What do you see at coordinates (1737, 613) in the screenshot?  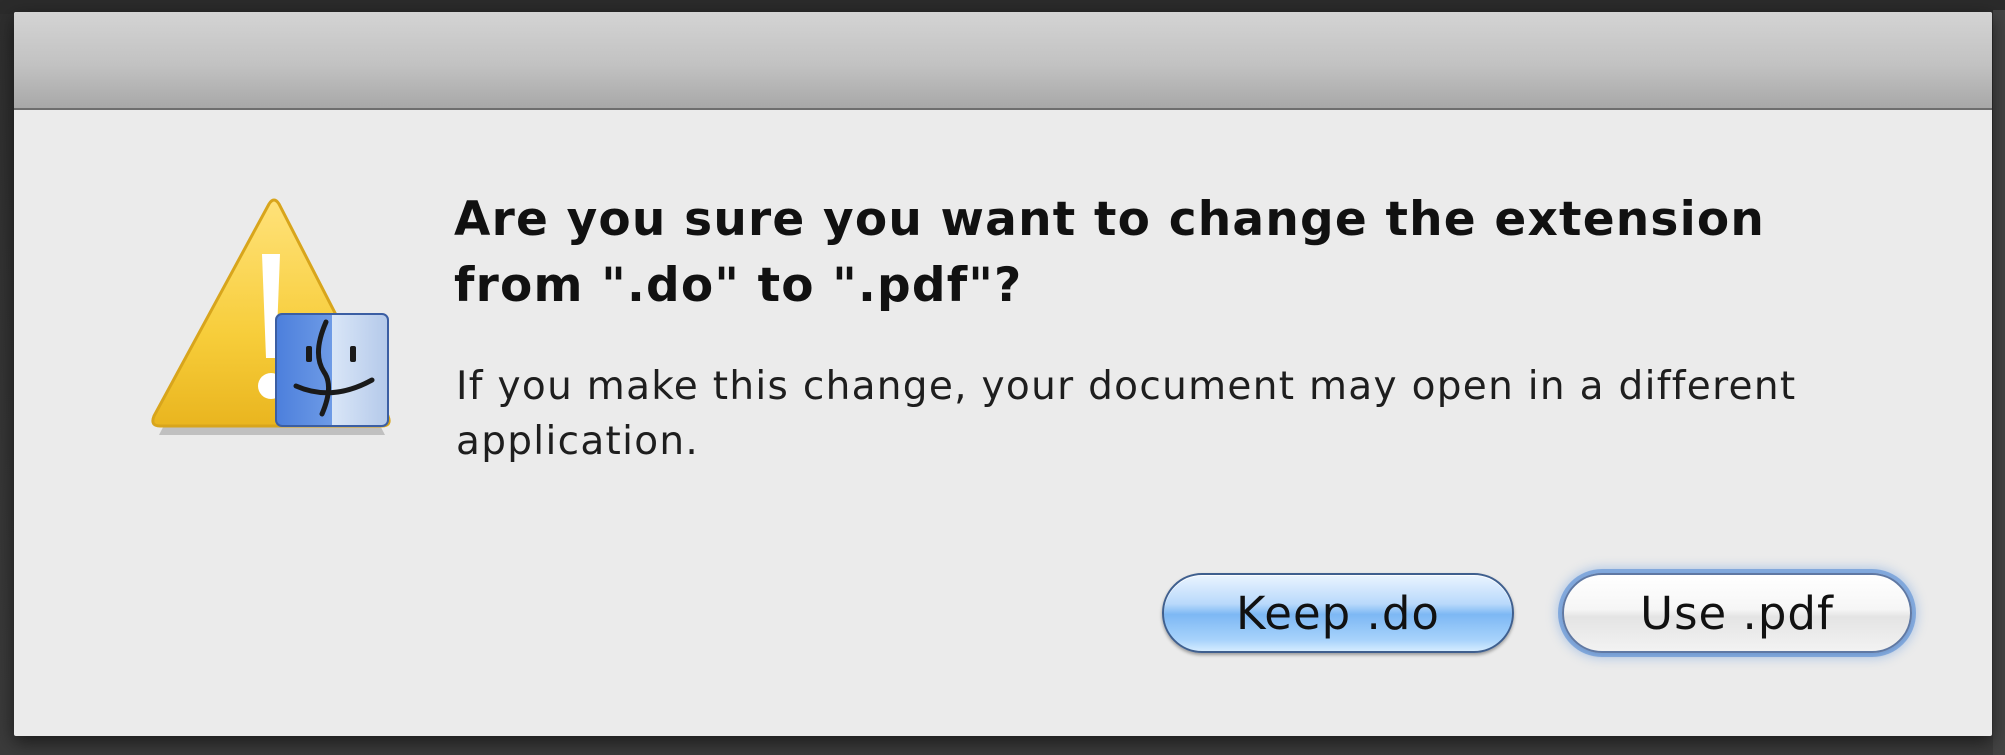 I see `use-pdf-button: Use .pdf` at bounding box center [1737, 613].